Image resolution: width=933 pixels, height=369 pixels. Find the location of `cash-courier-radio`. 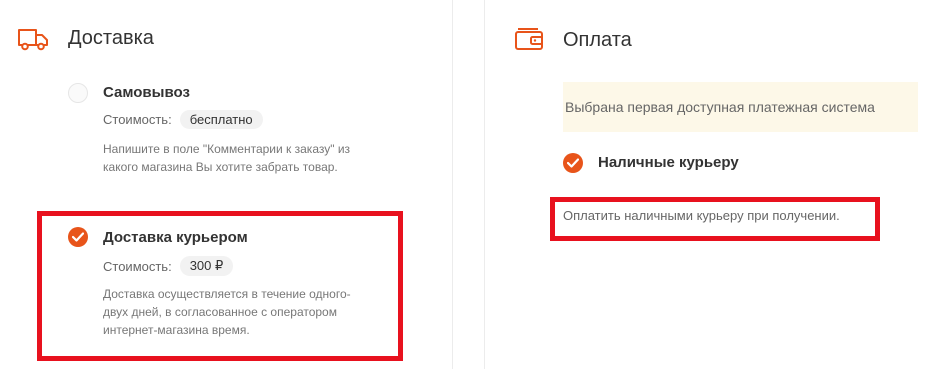

cash-courier-radio is located at coordinates (573, 163).